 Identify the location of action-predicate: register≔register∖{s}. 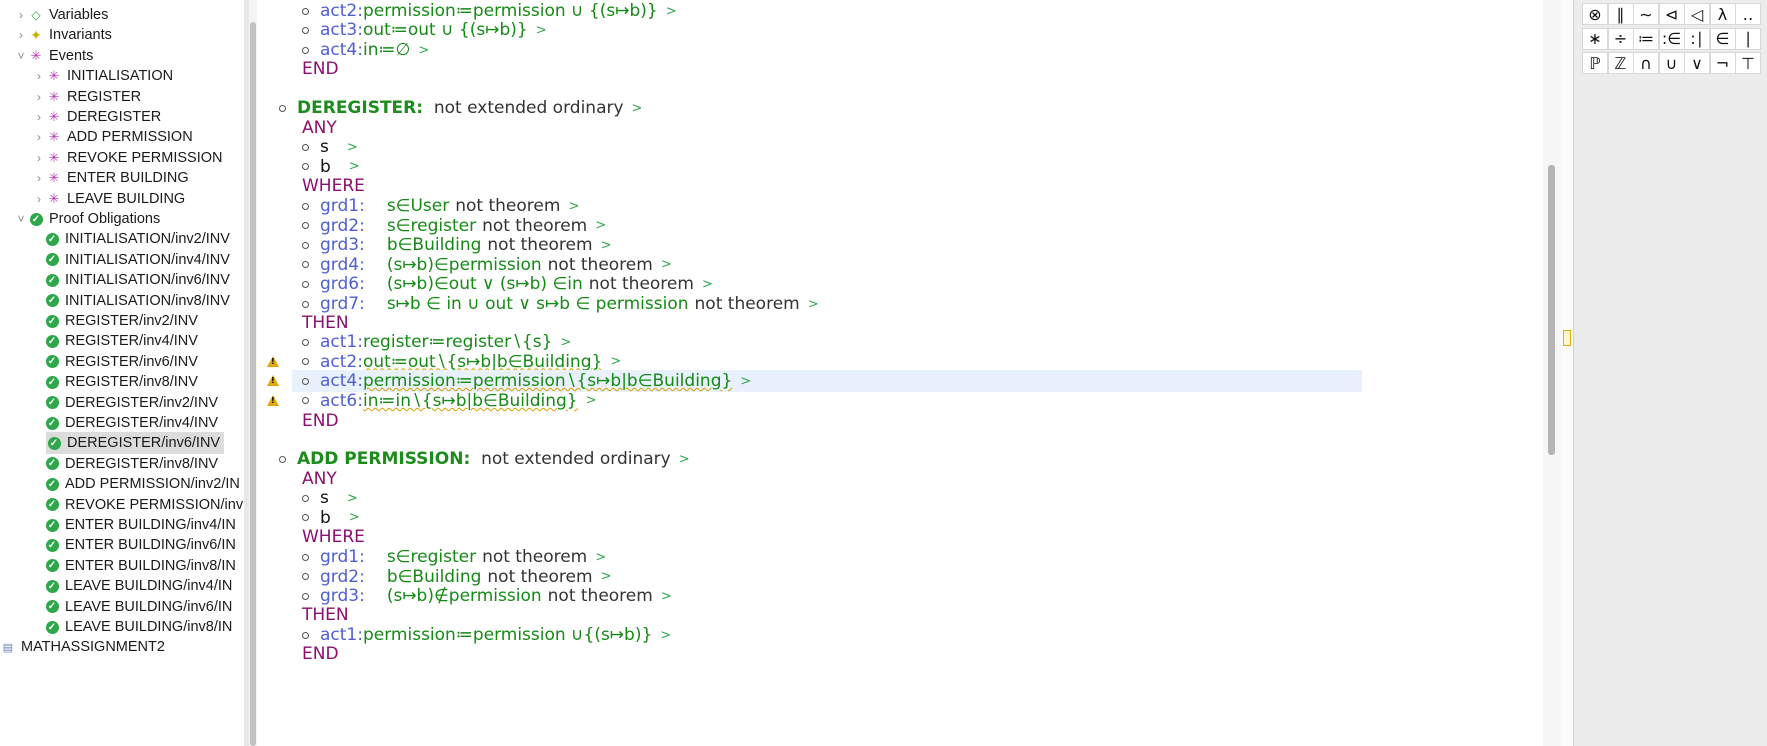
(457, 342).